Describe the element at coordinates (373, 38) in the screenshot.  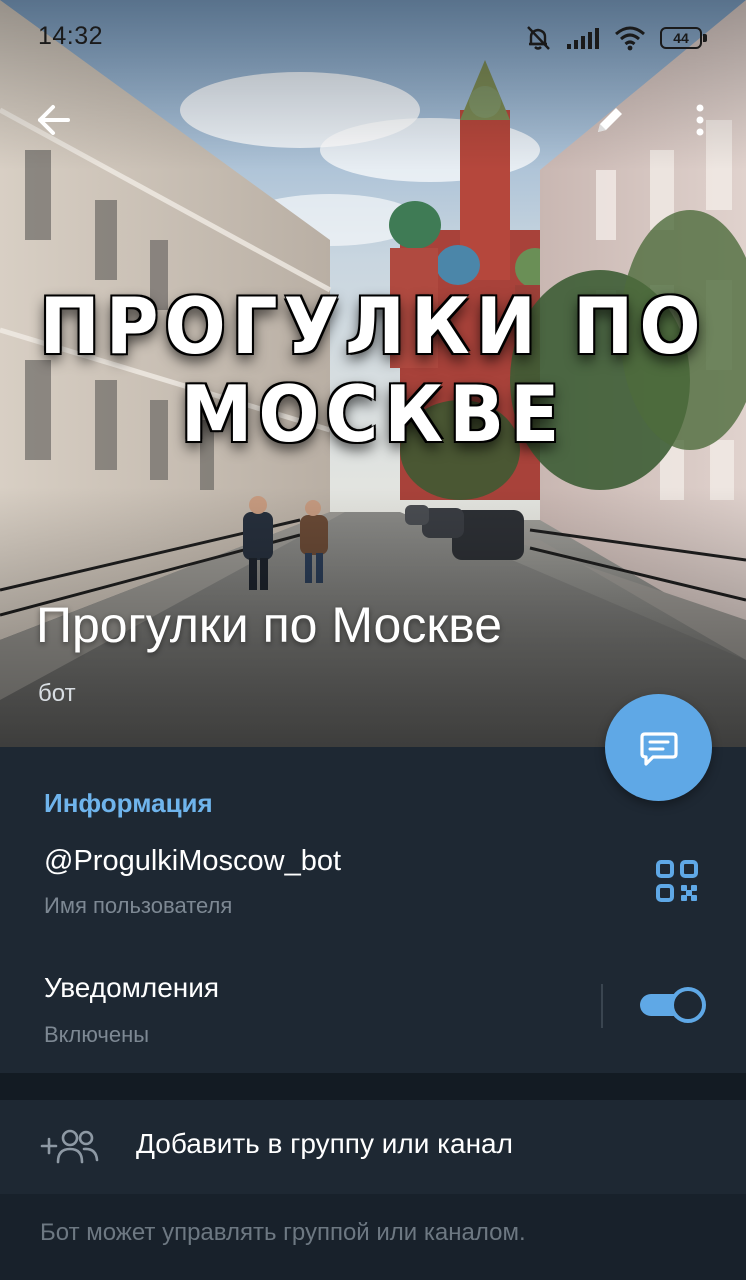
I see `status-bar: 14:32 44` at that location.